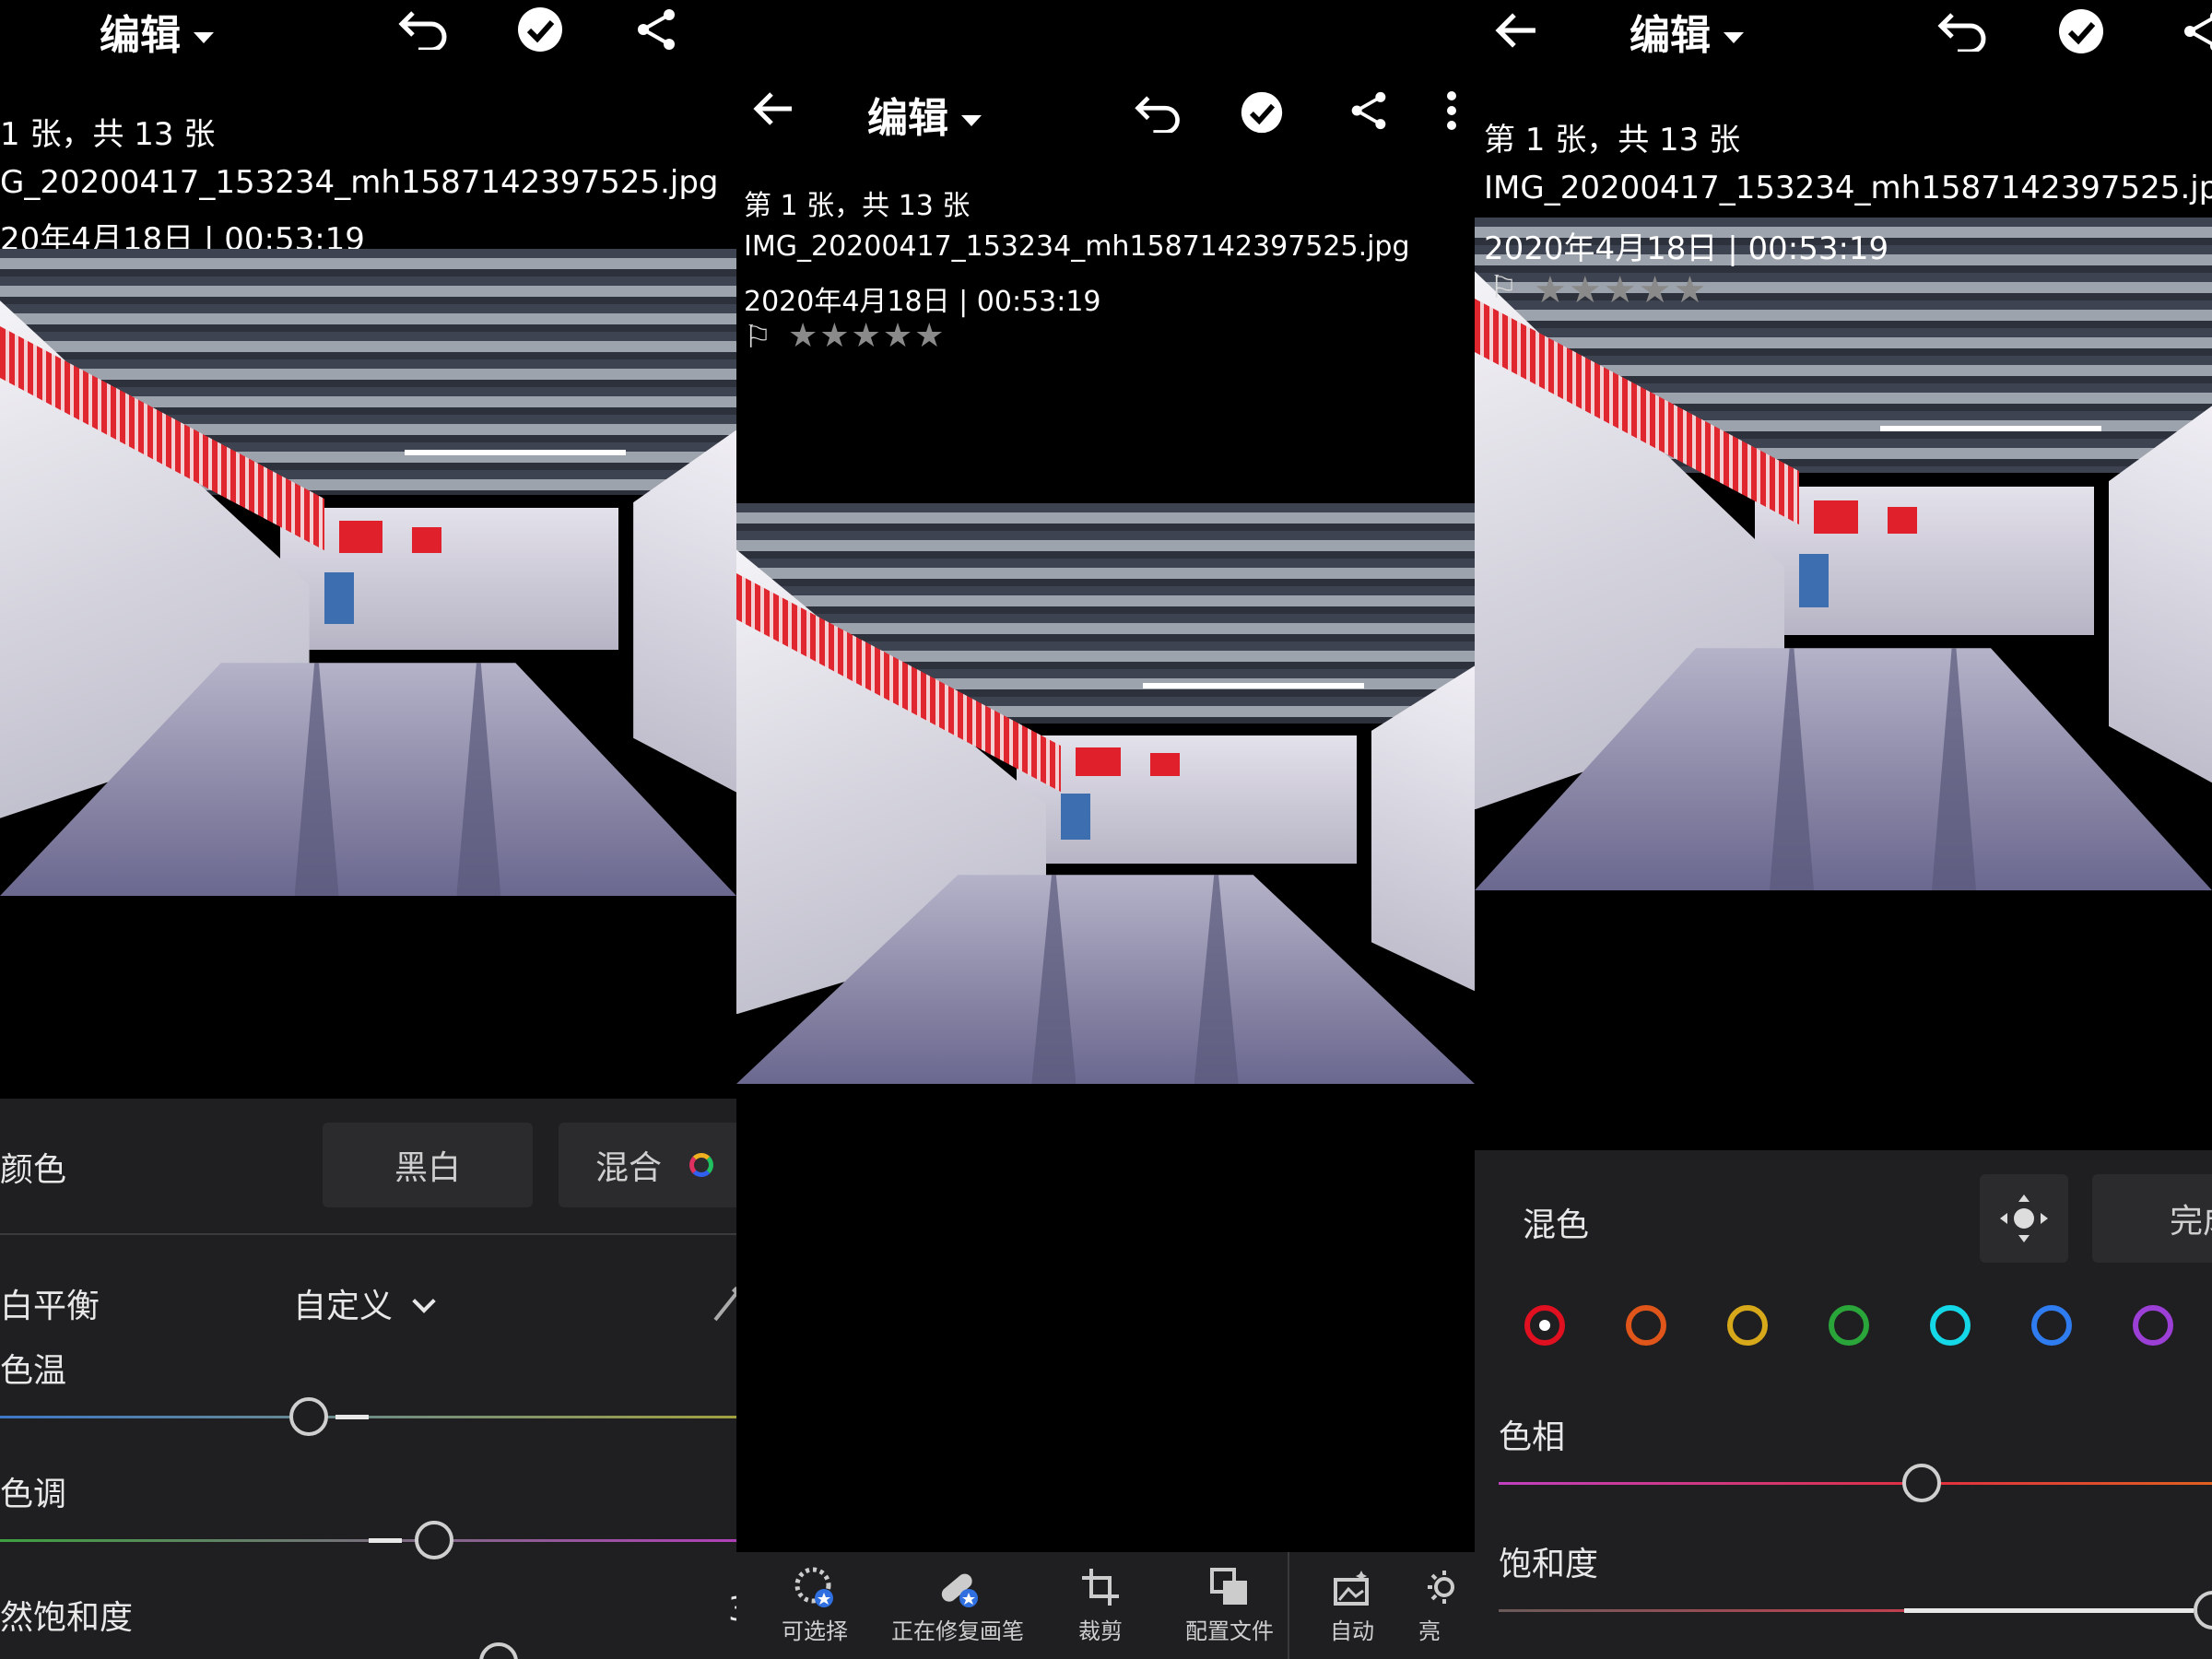 This screenshot has width=2212, height=1659. I want to click on saturation-slider-fill, so click(2049, 1610).